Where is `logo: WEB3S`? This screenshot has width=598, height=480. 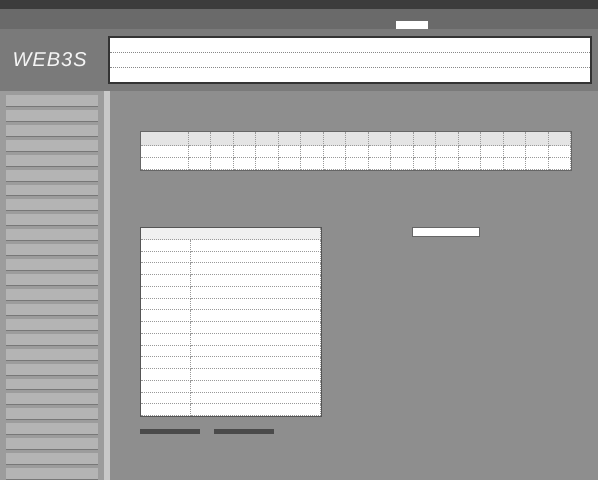
logo: WEB3S is located at coordinates (50, 60).